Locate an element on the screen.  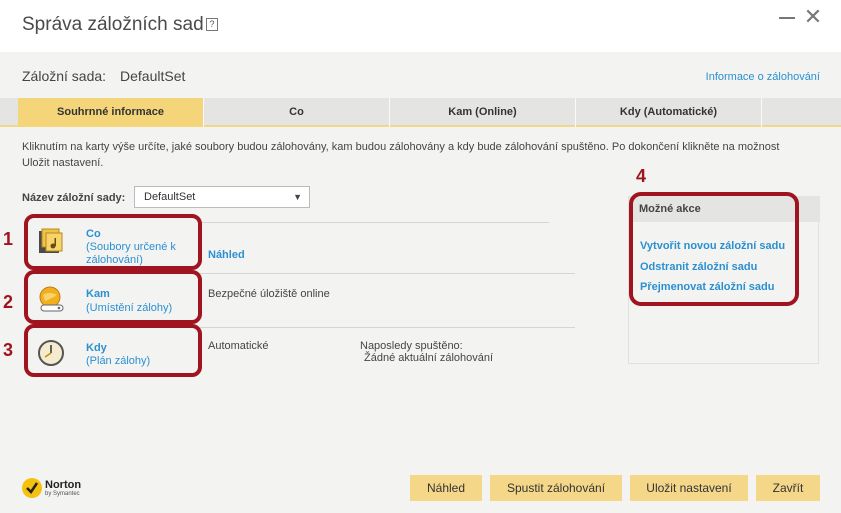
create-backup-set-link: Vytvořit novou záložní sadu is located at coordinates (712, 246).